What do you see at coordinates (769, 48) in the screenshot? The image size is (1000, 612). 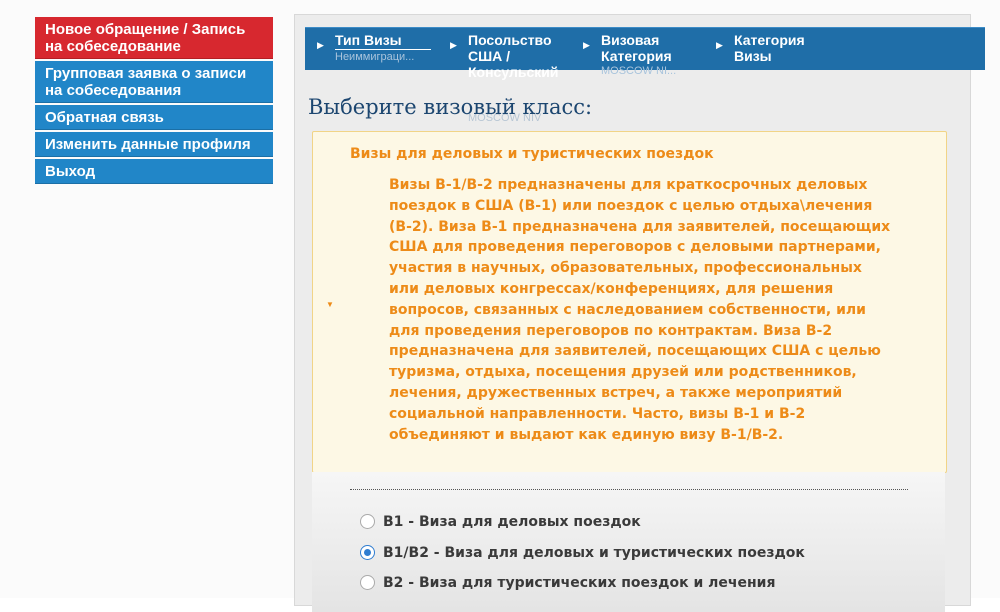 I see `step-label: Категория Визы` at bounding box center [769, 48].